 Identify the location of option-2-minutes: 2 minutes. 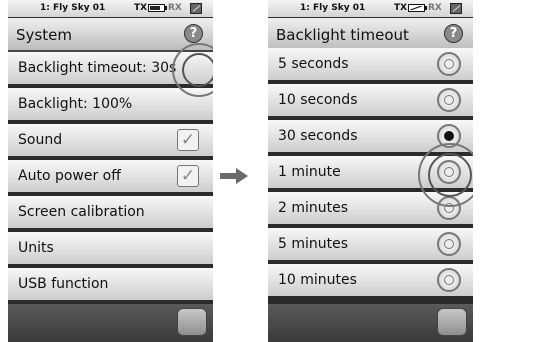
(370, 209).